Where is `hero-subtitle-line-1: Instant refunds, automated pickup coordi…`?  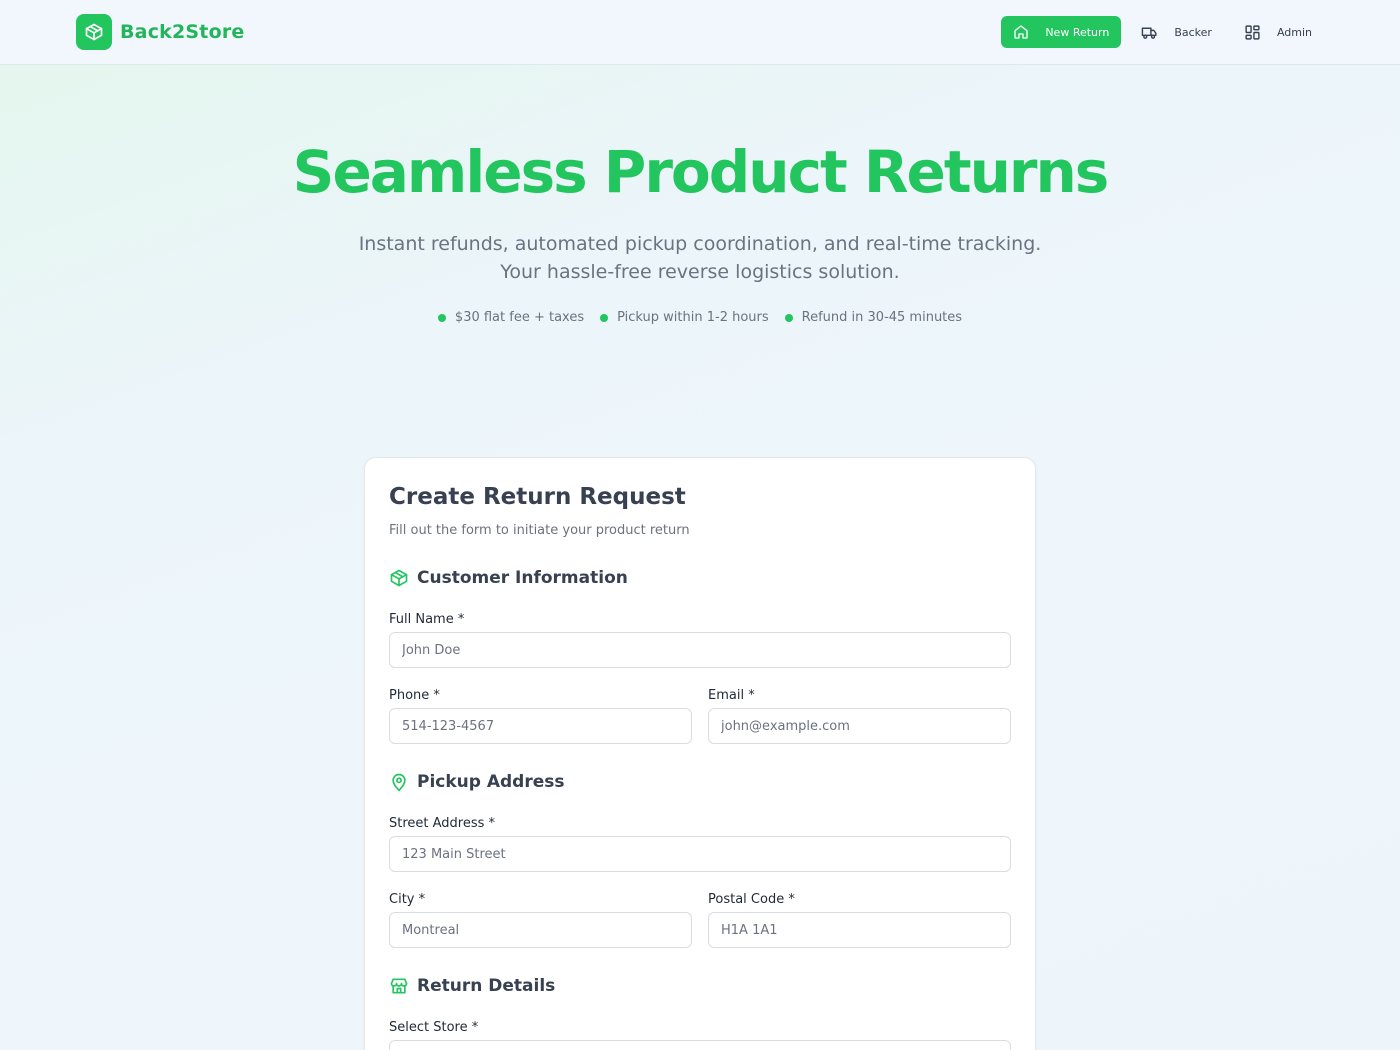
hero-subtitle-line-1: Instant refunds, automated pickup coordi… is located at coordinates (700, 244).